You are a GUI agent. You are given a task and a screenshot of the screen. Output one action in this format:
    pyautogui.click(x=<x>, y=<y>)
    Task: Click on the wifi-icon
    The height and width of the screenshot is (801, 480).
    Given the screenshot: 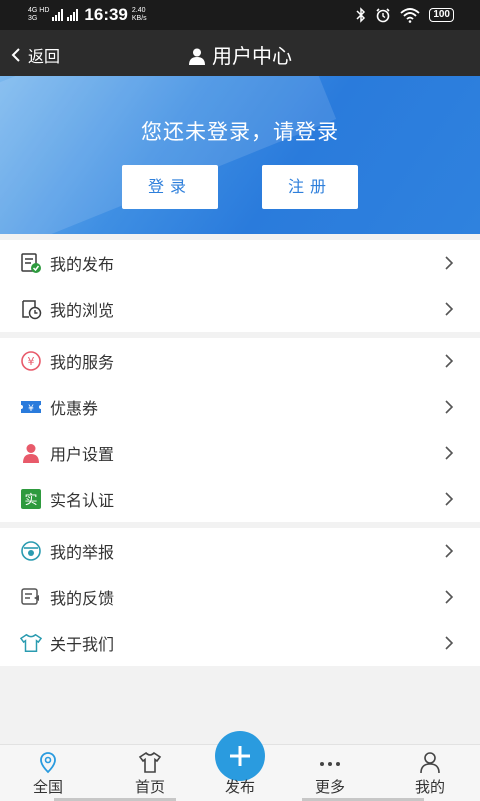 What is the action you would take?
    pyautogui.click(x=410, y=15)
    